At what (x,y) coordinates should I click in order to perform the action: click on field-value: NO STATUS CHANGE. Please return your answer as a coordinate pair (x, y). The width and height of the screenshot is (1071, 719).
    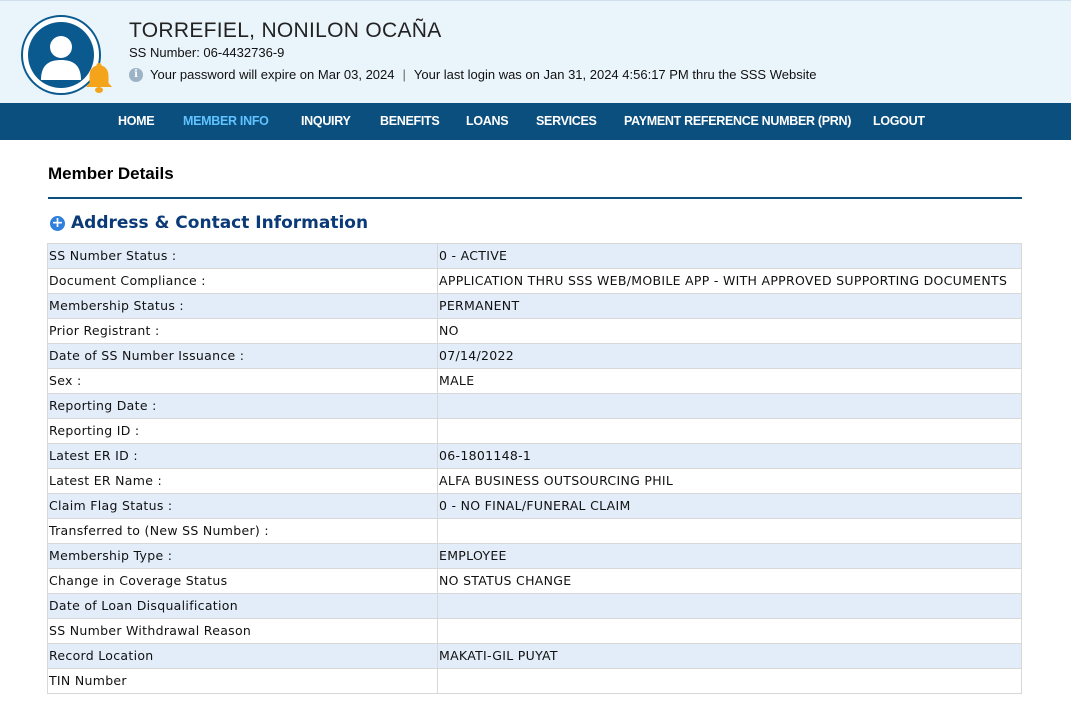
    Looking at the image, I should click on (729, 581).